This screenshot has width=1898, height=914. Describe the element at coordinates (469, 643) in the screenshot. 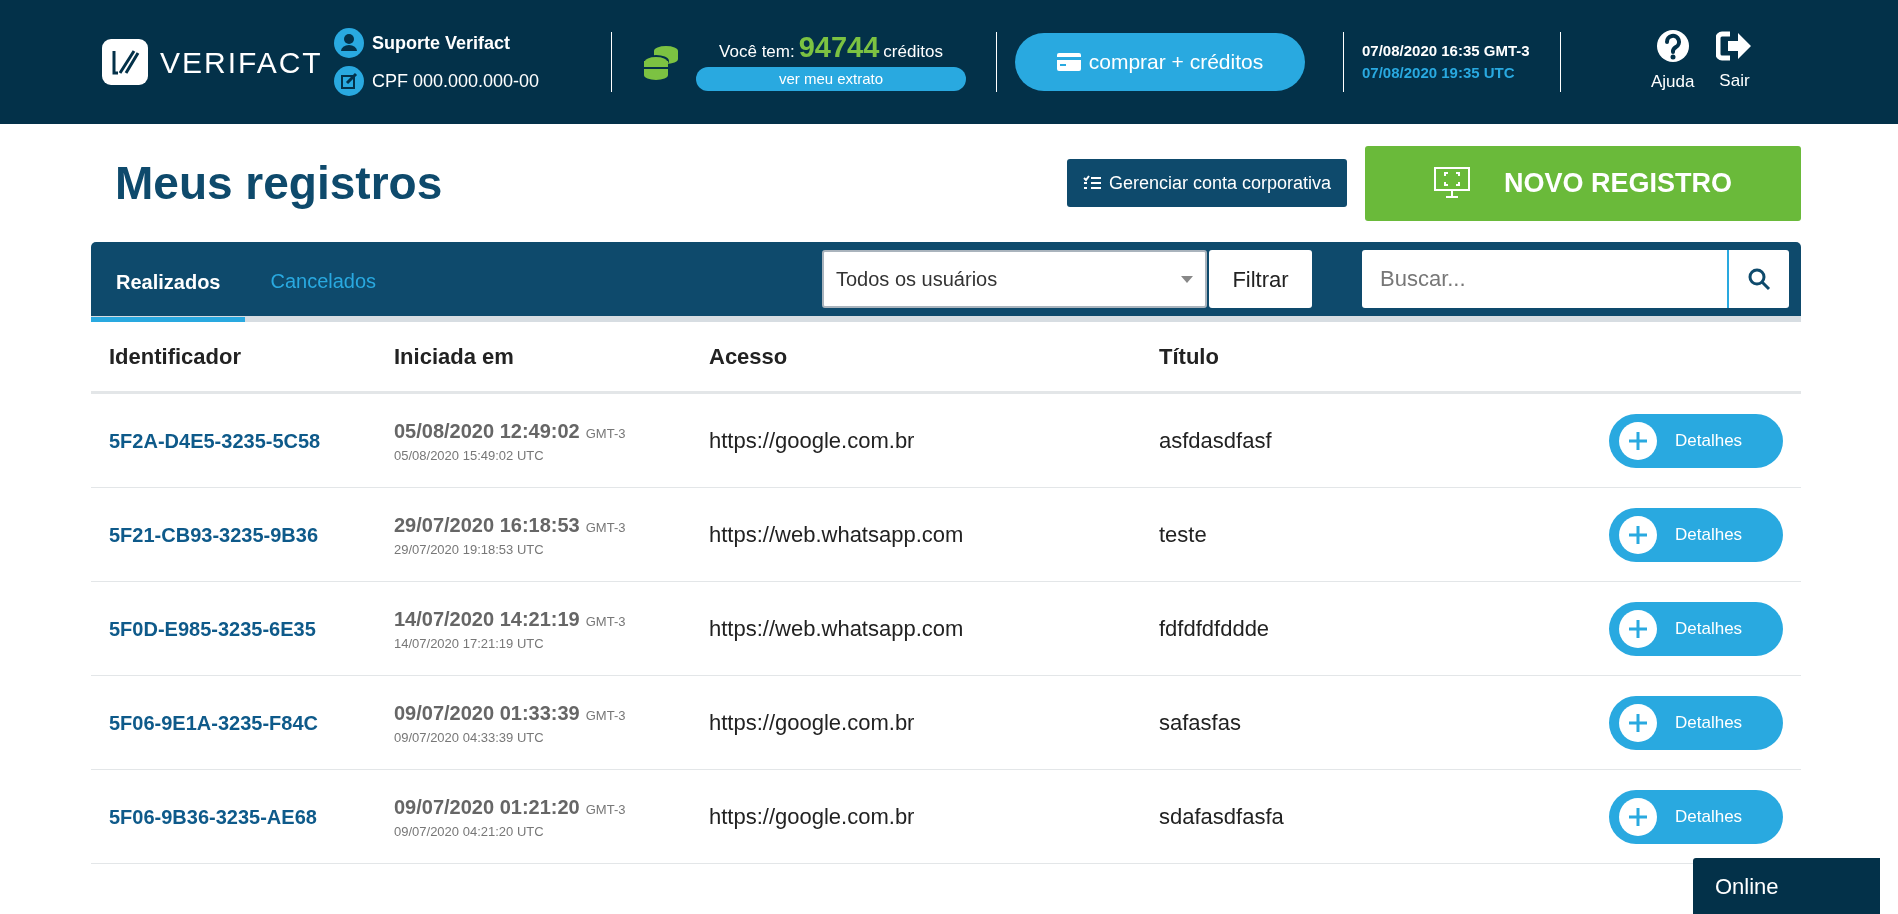

I see `start-time-utc: 14/07/2020 17:21:19 UTC` at that location.